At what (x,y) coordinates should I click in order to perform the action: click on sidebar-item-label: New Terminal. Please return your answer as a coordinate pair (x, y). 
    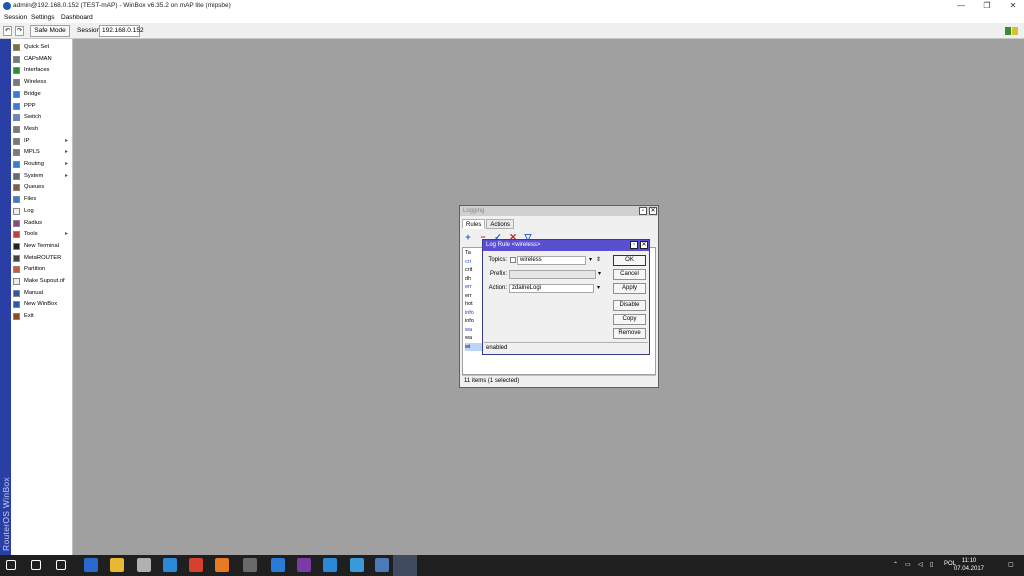
    Looking at the image, I should click on (42, 245).